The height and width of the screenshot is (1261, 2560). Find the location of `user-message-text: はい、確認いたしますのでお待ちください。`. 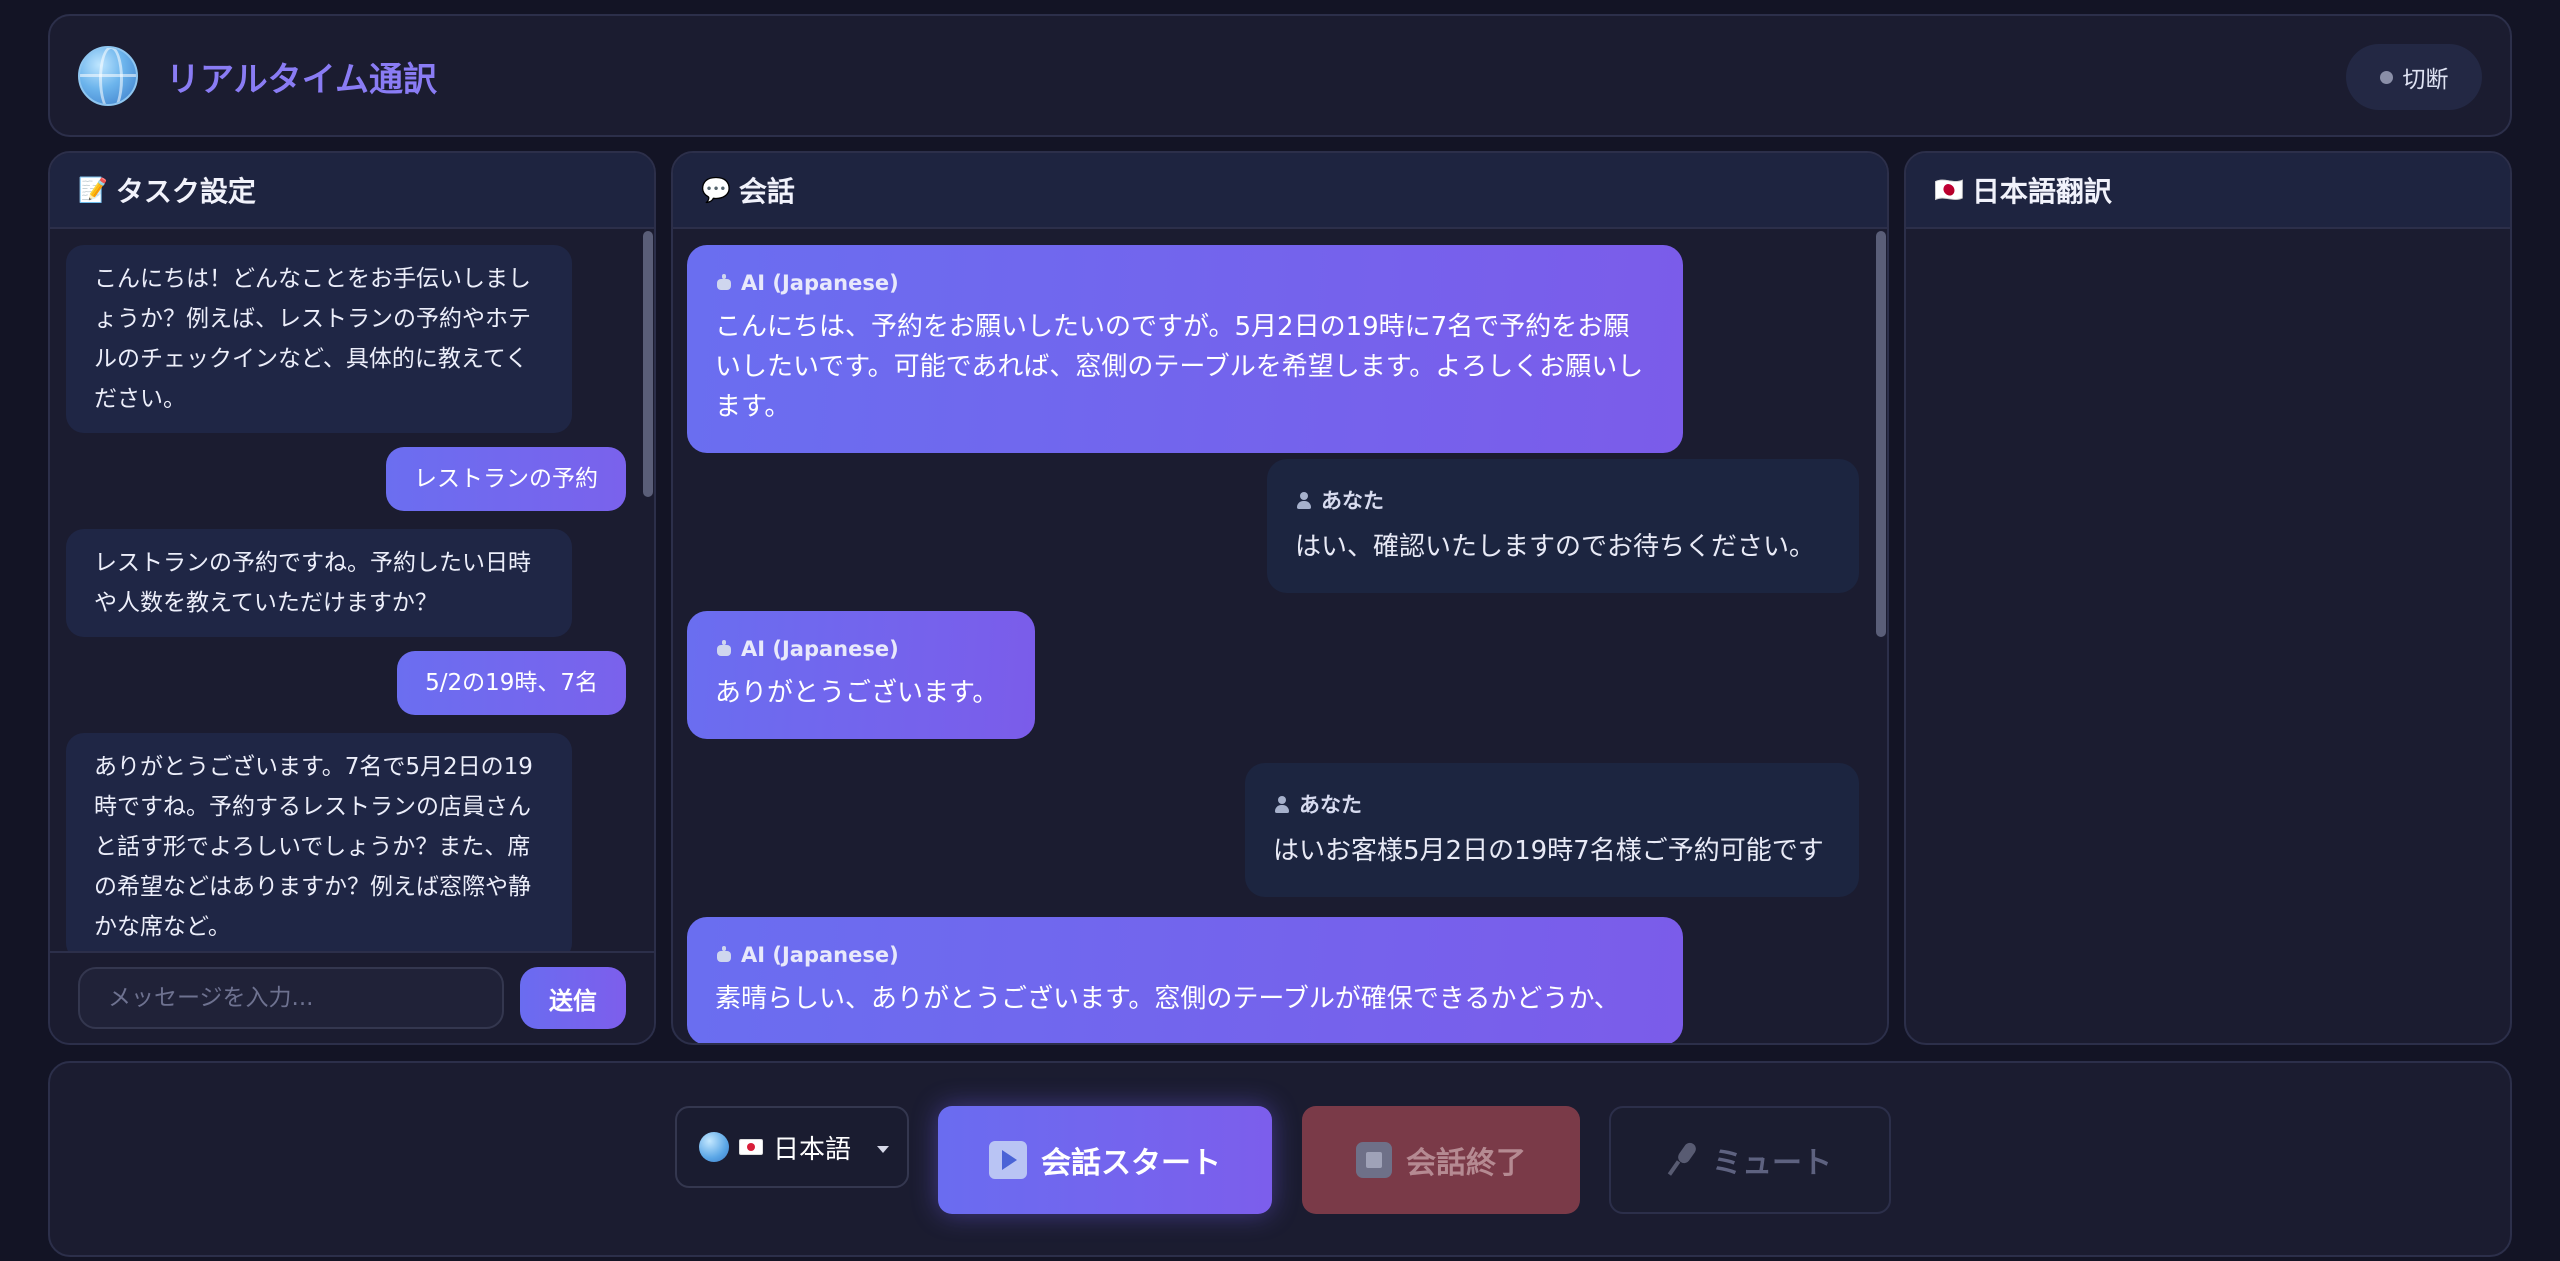

user-message-text: はい、確認いたしますのでお待ちください。 is located at coordinates (1555, 547).